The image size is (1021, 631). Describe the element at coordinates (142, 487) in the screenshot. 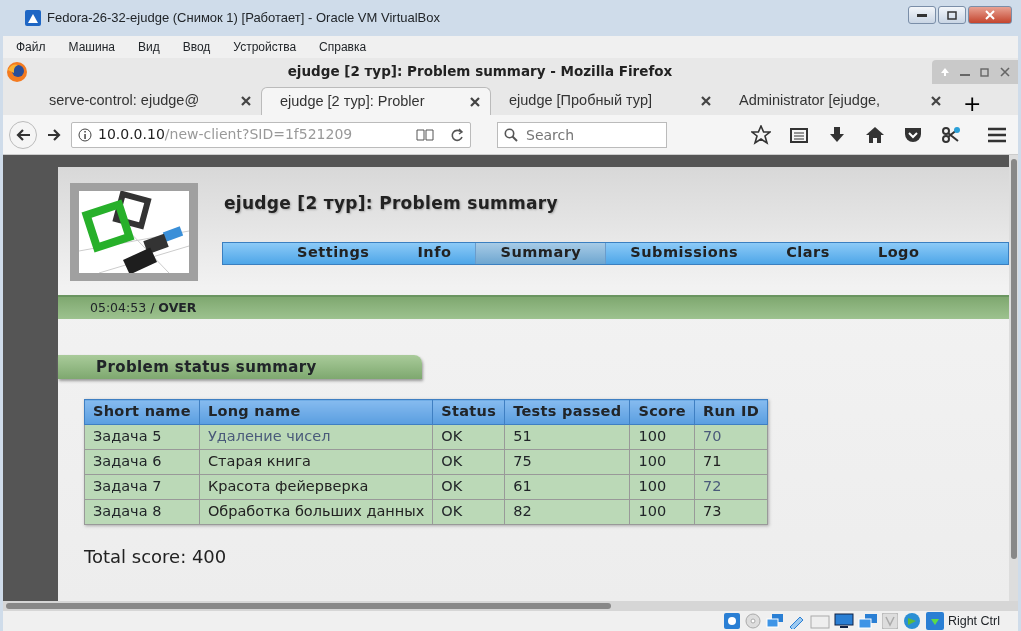

I see `table-cell: Задача 7` at that location.